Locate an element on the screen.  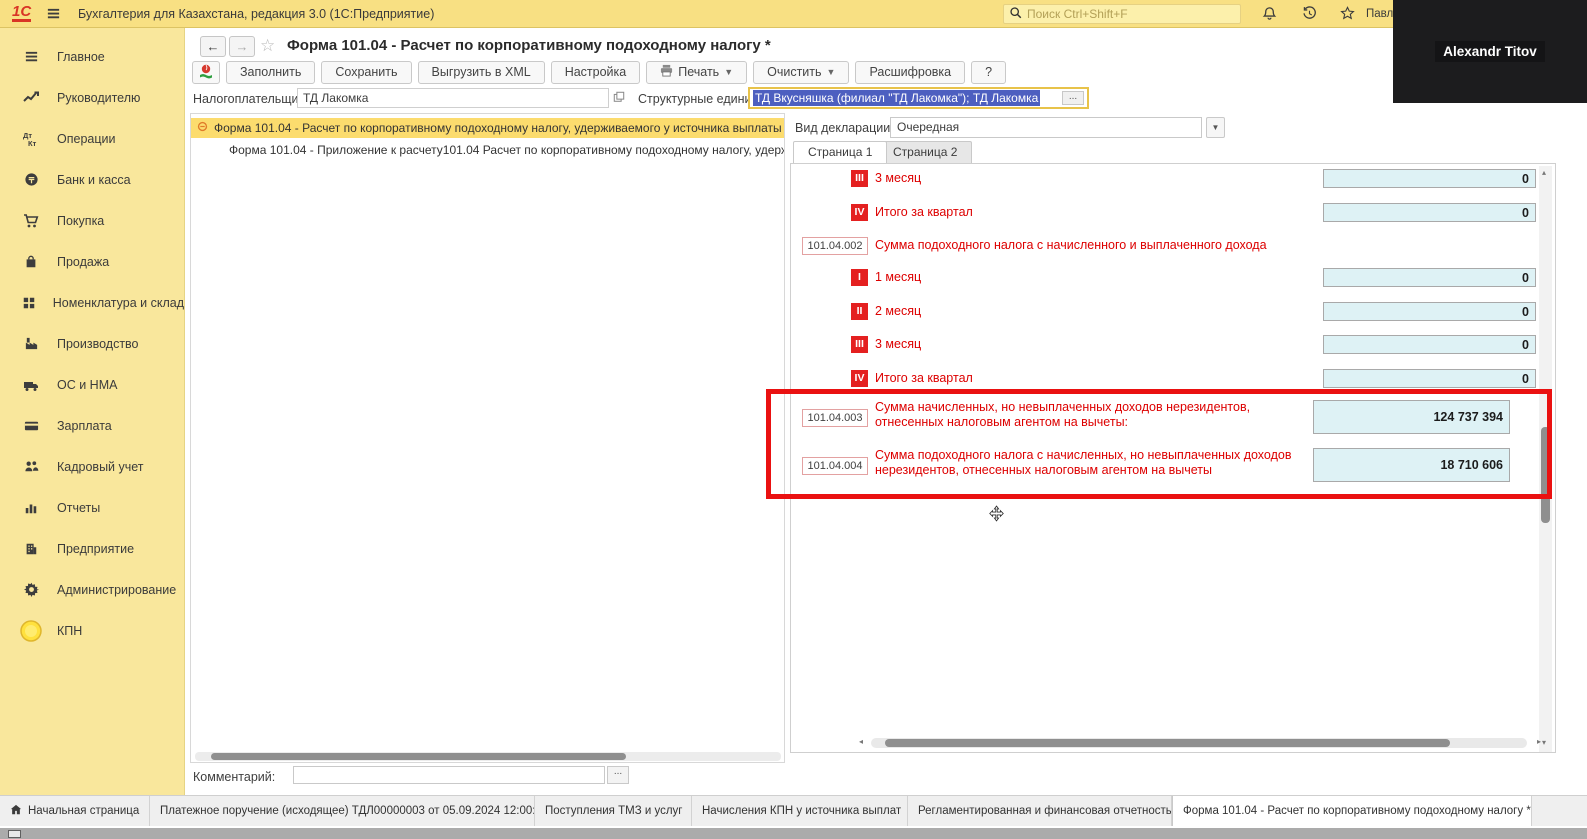
toolbar-button-4: Печать ▼ is located at coordinates (697, 72).